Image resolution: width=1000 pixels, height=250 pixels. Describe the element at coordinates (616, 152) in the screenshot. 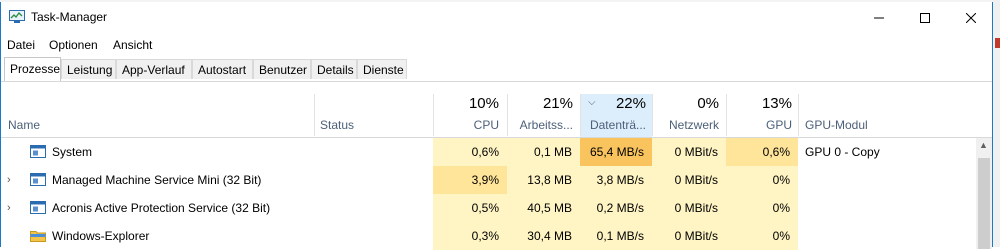

I see `disk-cell: 65,4 MB/s` at that location.